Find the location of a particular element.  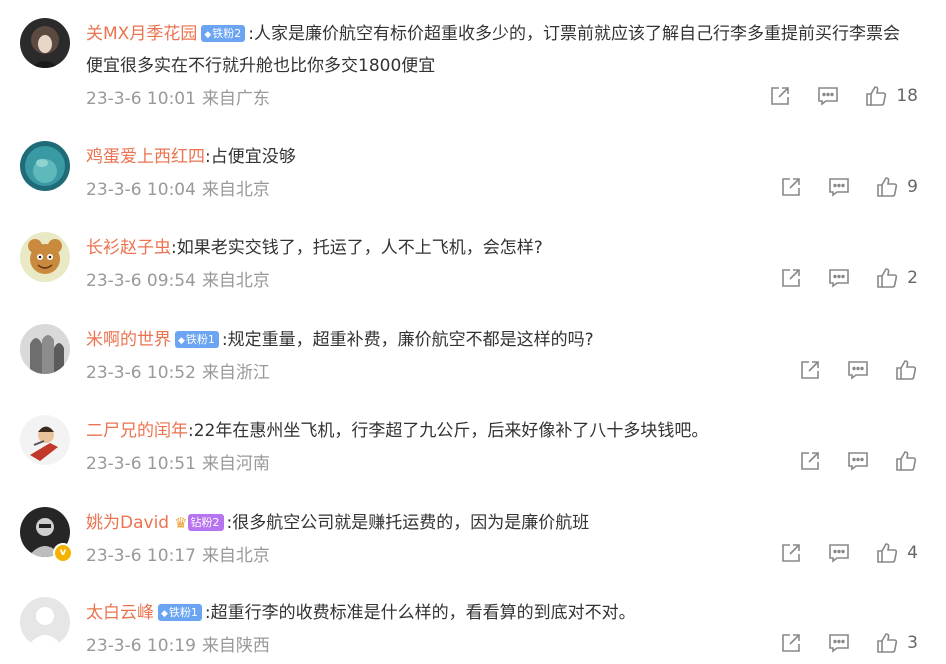

comment-meta: 23-3-6 10:01 来自广东 is located at coordinates (178, 96).